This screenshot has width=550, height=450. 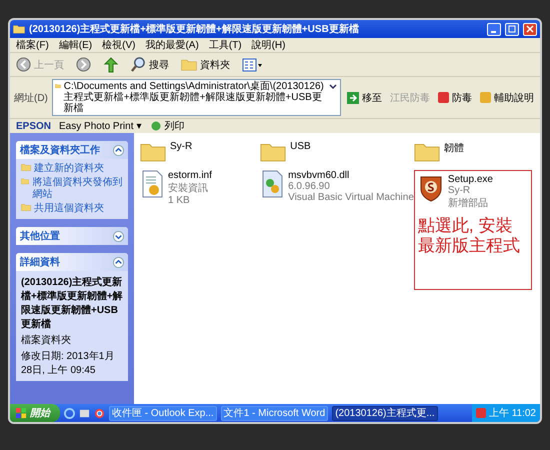 I want to click on maximize-button, so click(x=512, y=29).